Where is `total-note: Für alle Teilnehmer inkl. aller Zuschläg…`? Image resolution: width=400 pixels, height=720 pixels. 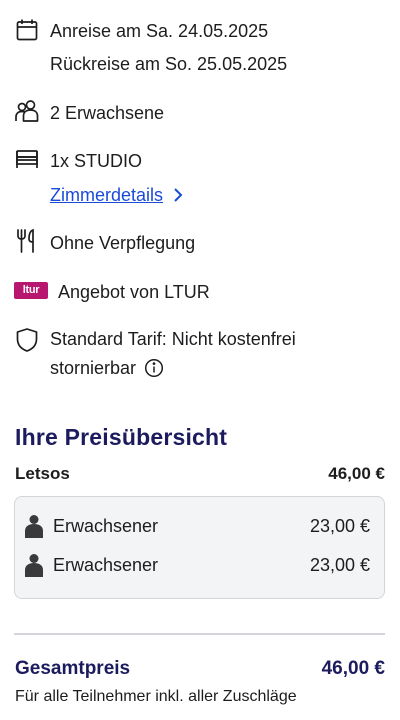
total-note: Für alle Teilnehmer inkl. aller Zuschläg… is located at coordinates (156, 696).